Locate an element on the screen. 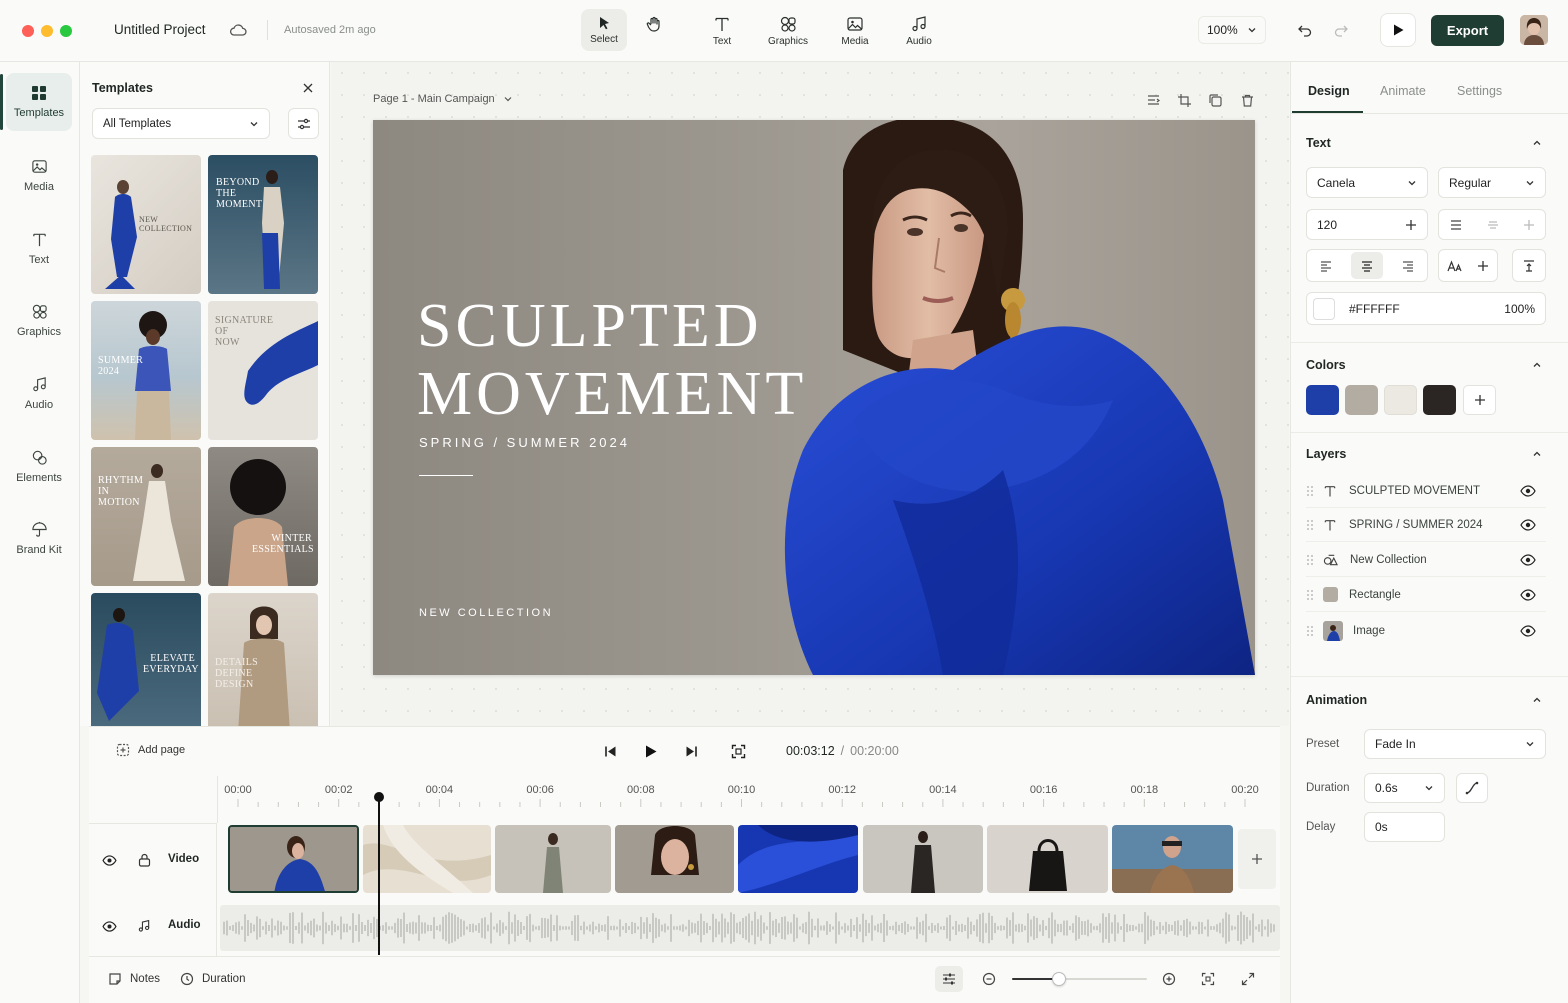 The width and height of the screenshot is (1568, 1003). crop-button is located at coordinates (1184, 100).